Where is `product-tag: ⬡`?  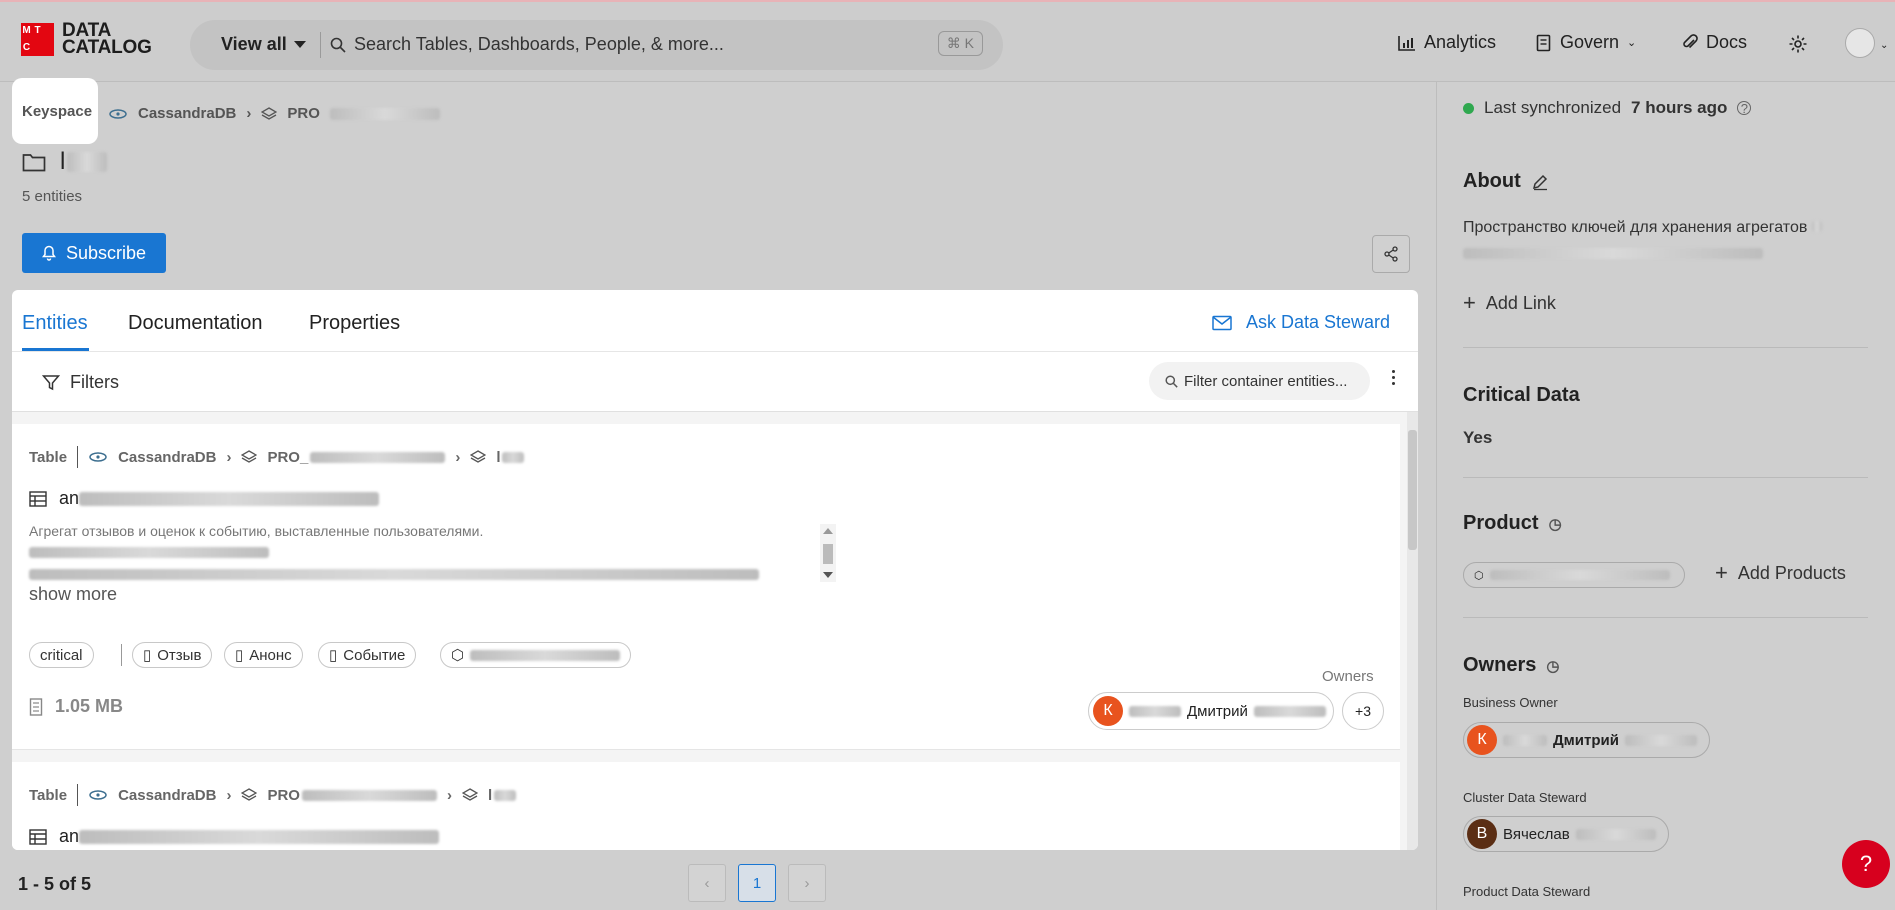 product-tag: ⬡ is located at coordinates (536, 655).